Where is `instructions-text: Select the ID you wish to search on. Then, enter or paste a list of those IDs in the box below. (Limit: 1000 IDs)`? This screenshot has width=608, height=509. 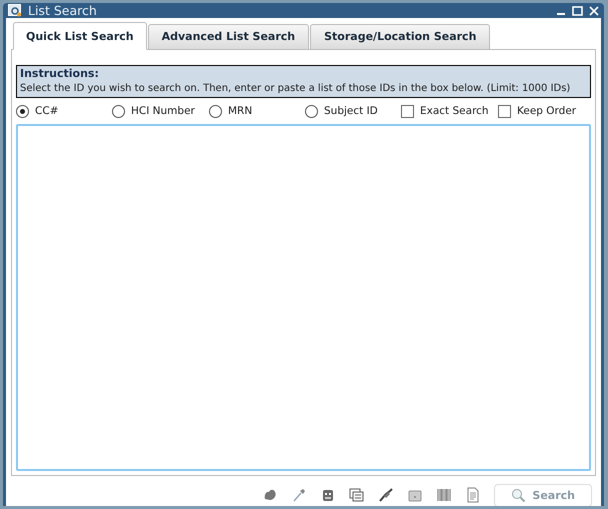 instructions-text: Select the ID you wish to search on. Then, enter or paste a list of those IDs in the box below. (Limit: 1000 IDs) is located at coordinates (296, 88).